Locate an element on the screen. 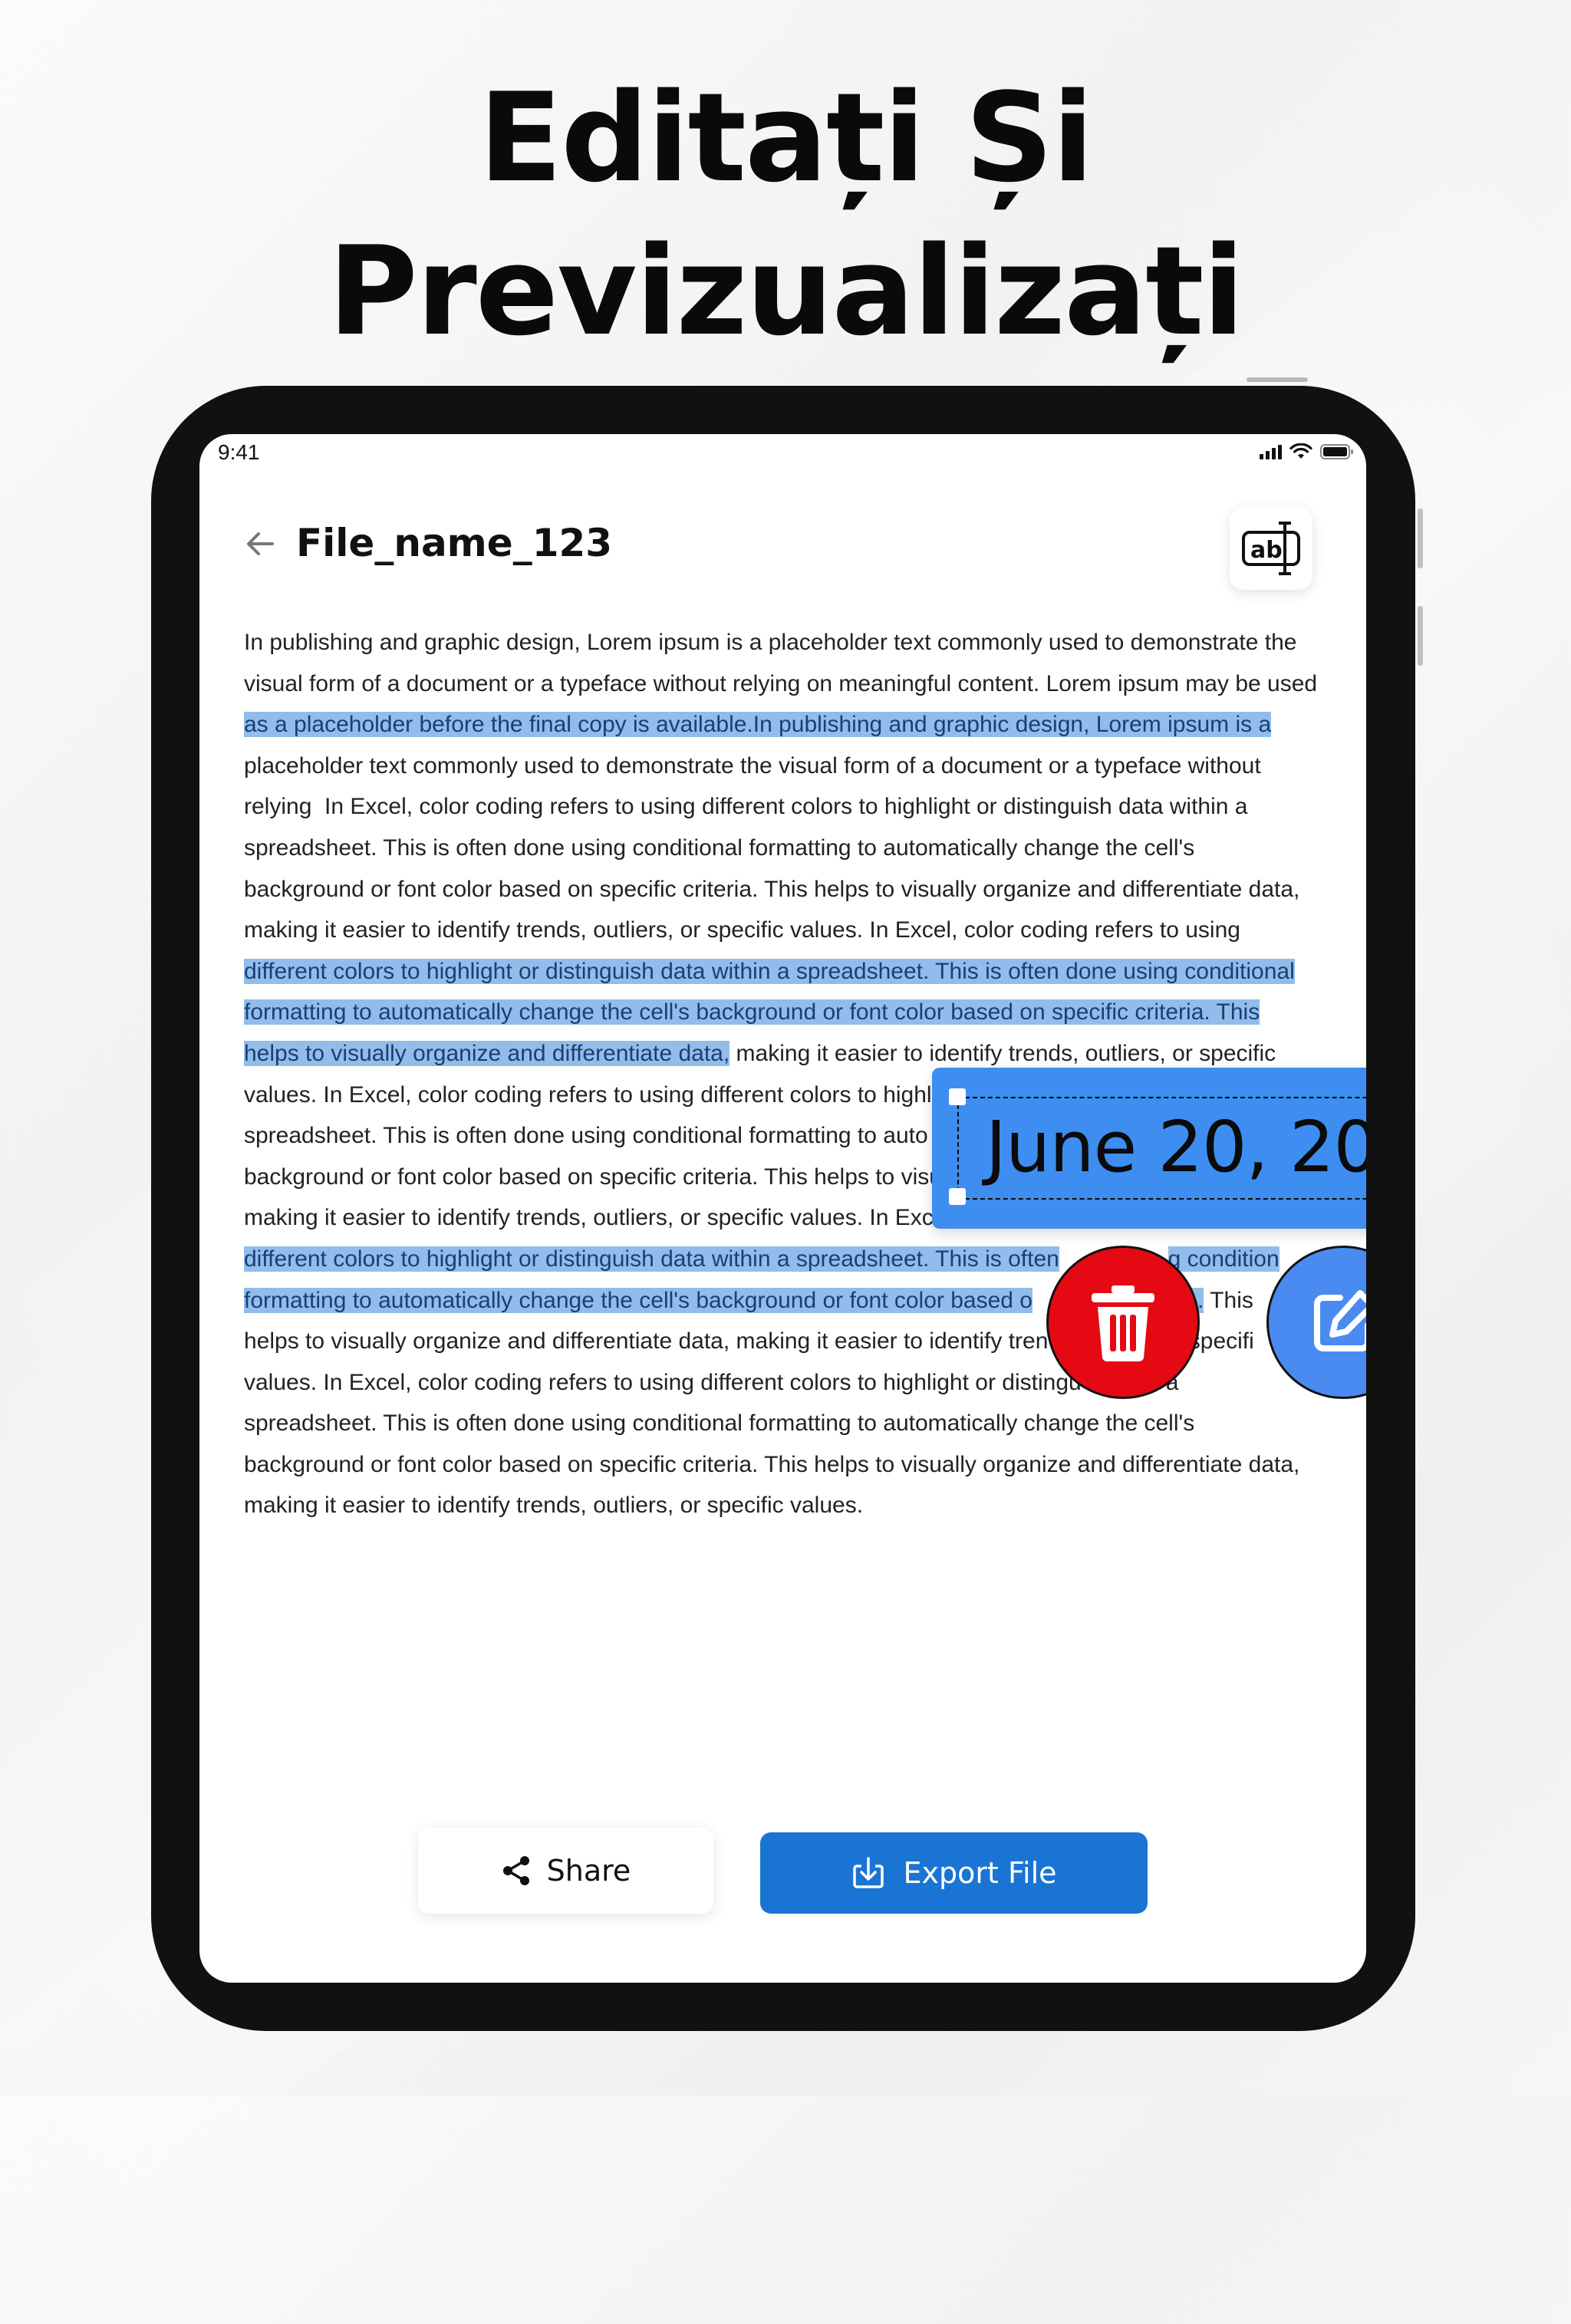 This screenshot has height=2324, width=1571. tablet-power-button is located at coordinates (1277, 380).